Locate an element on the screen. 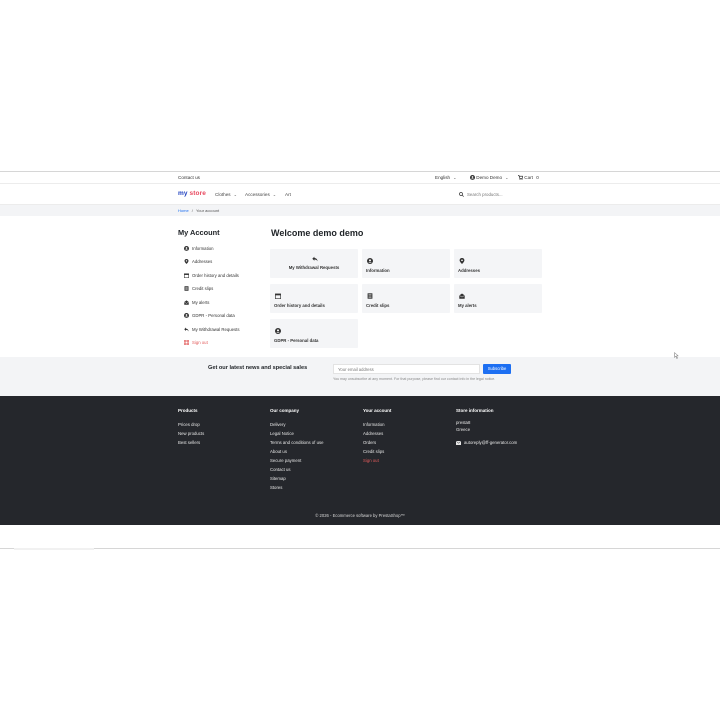  logo-text-my: my is located at coordinates (183, 193).